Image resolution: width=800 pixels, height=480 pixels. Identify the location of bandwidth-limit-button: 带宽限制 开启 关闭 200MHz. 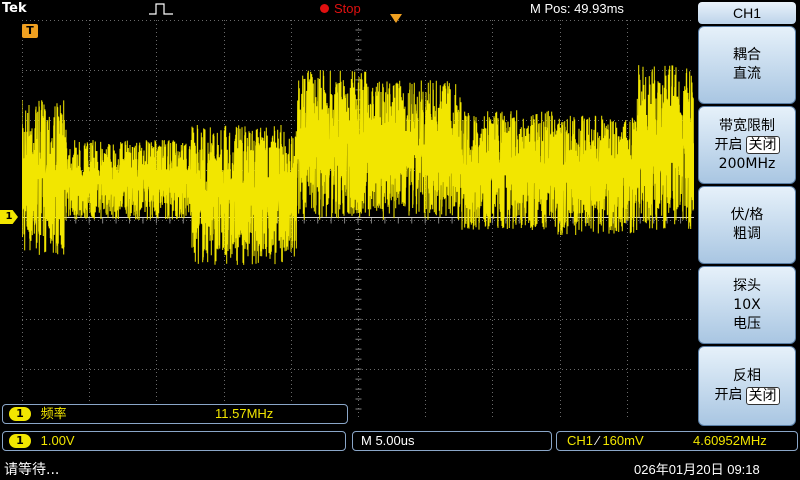
(747, 145).